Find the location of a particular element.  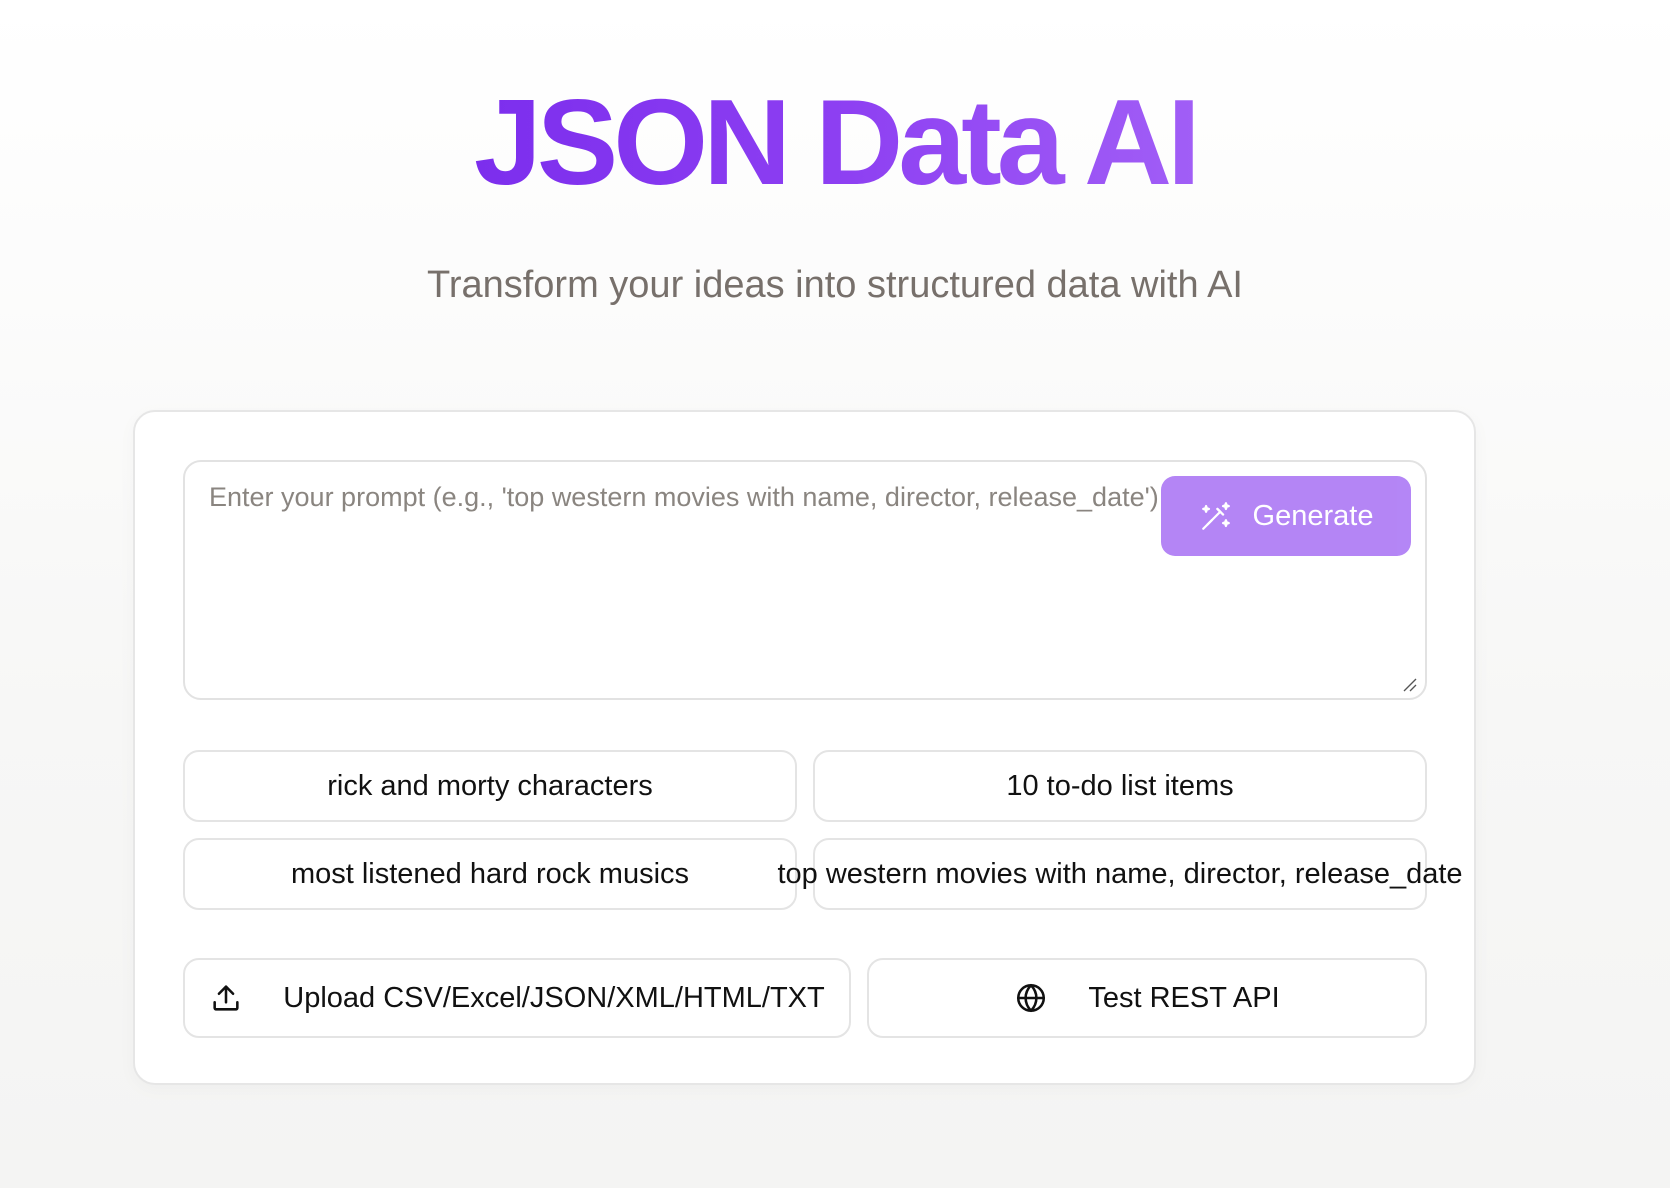

upload-file-button: Upload CSV/Excel/JSON/XML/HTML/TXT is located at coordinates (517, 998).